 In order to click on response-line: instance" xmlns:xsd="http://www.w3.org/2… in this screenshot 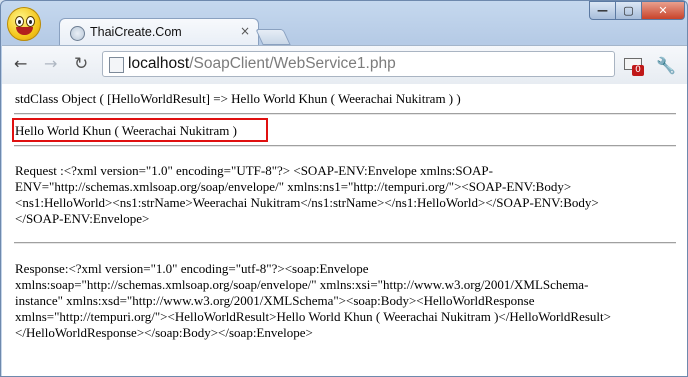, I will do `click(275, 300)`.